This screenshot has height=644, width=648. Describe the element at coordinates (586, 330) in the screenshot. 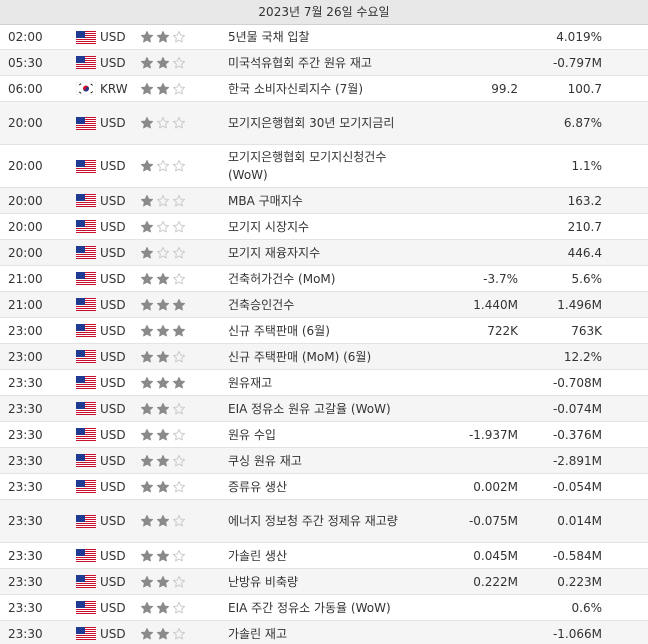

I see `event-previous: 763K` at that location.